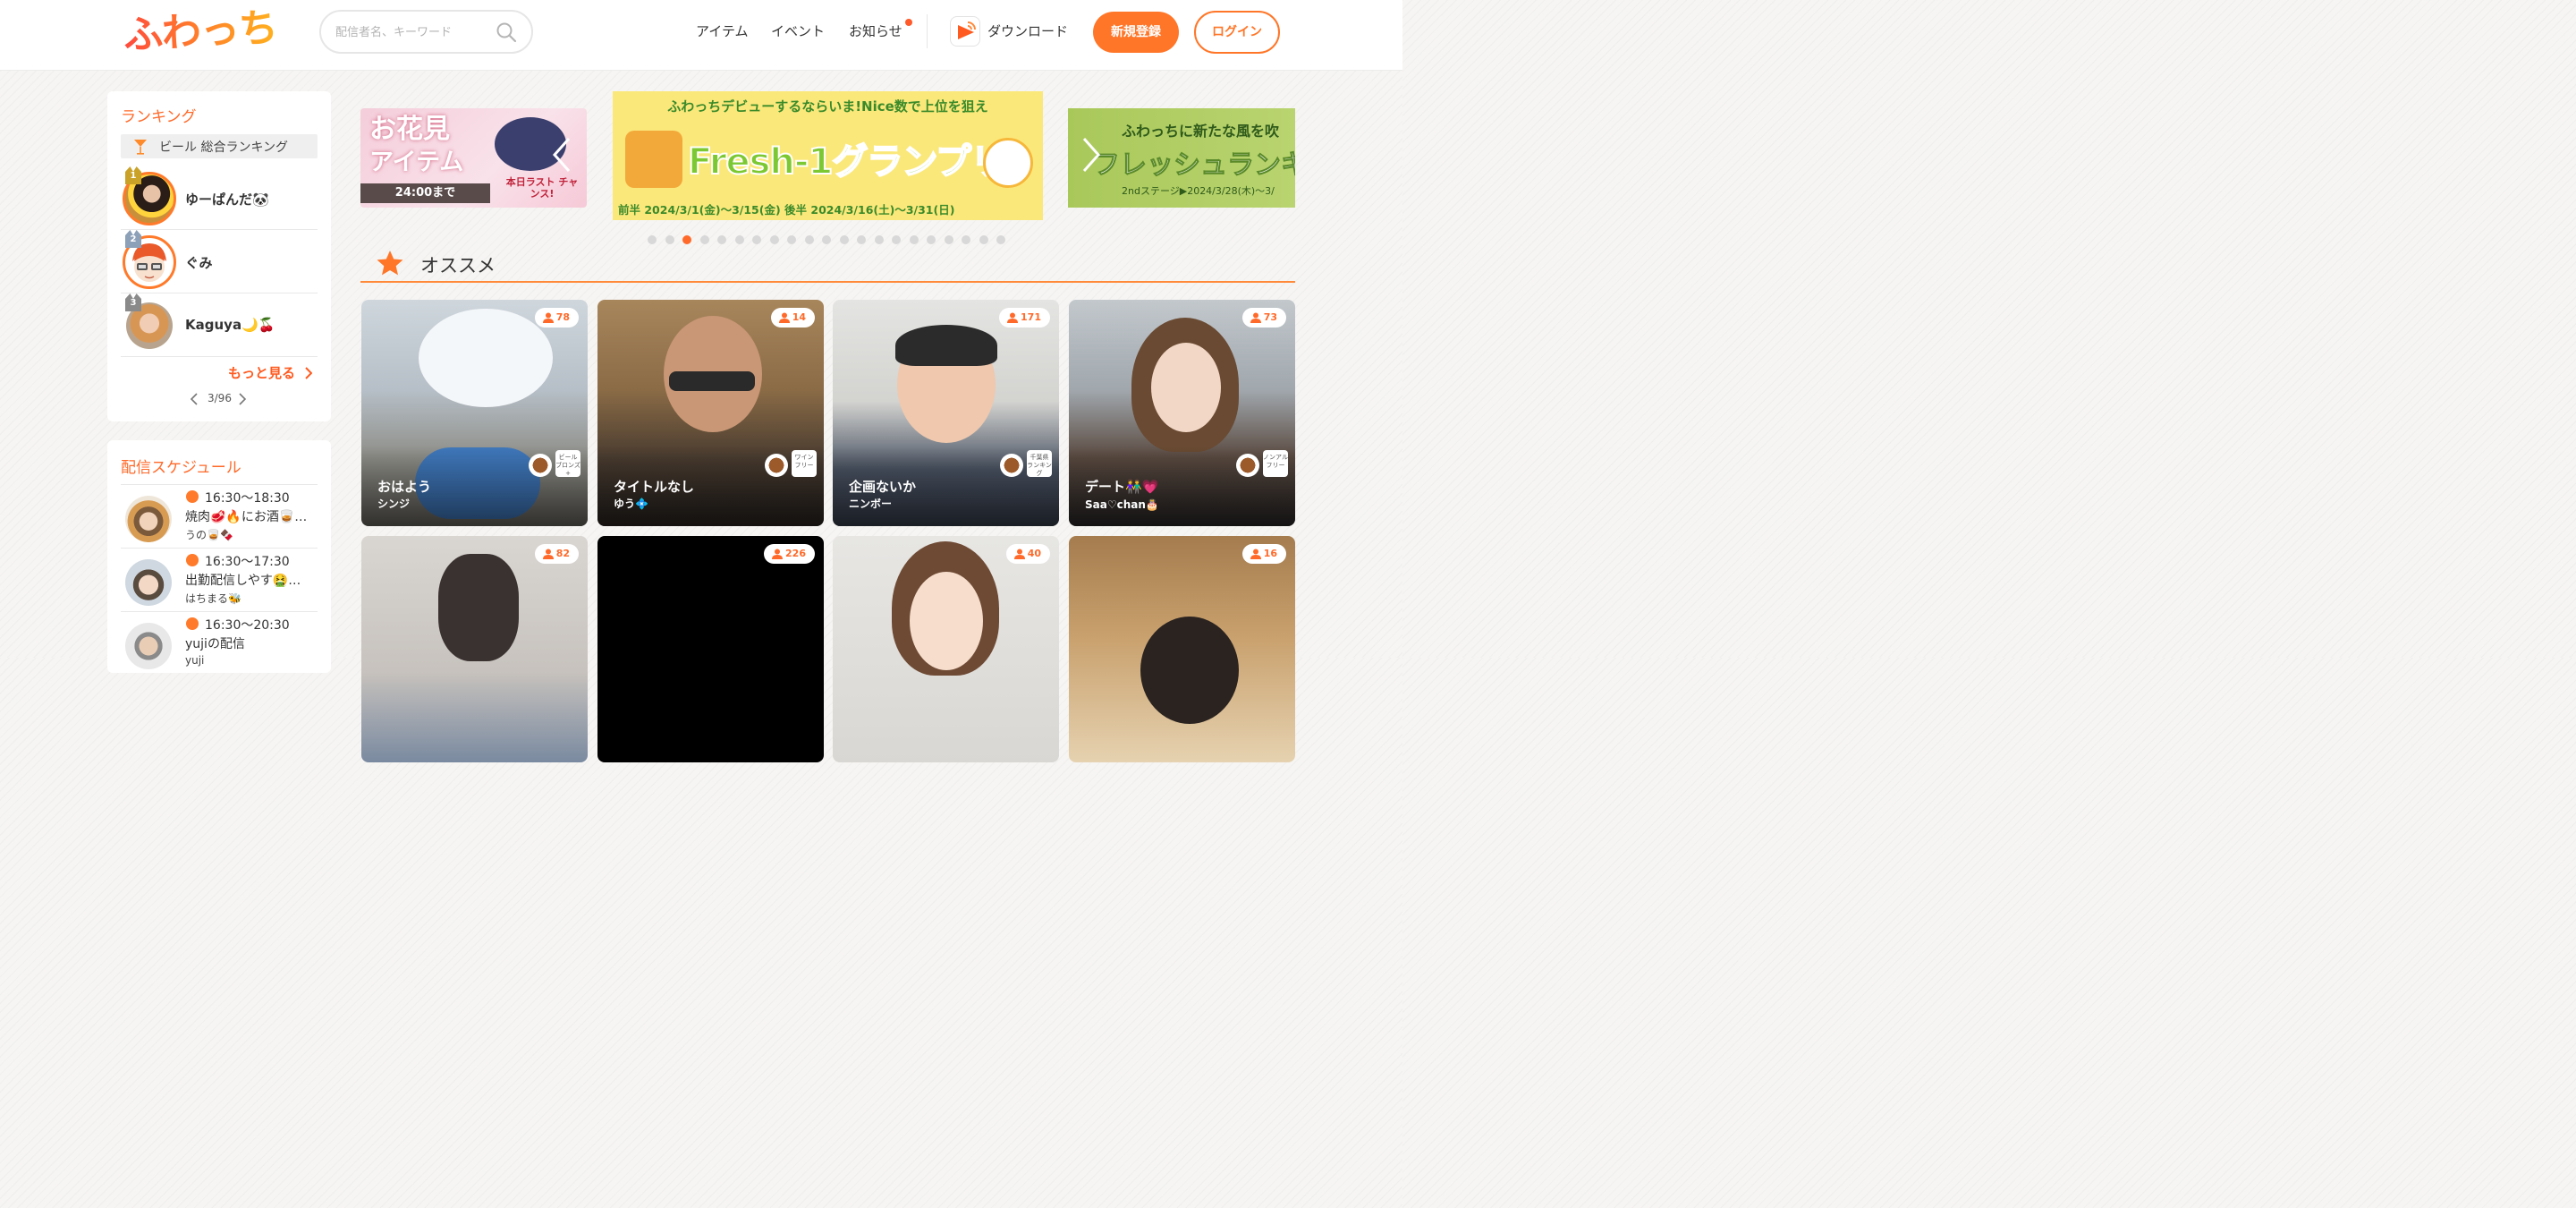 This screenshot has height=1208, width=2576. I want to click on stream-tile: 16, so click(1182, 649).